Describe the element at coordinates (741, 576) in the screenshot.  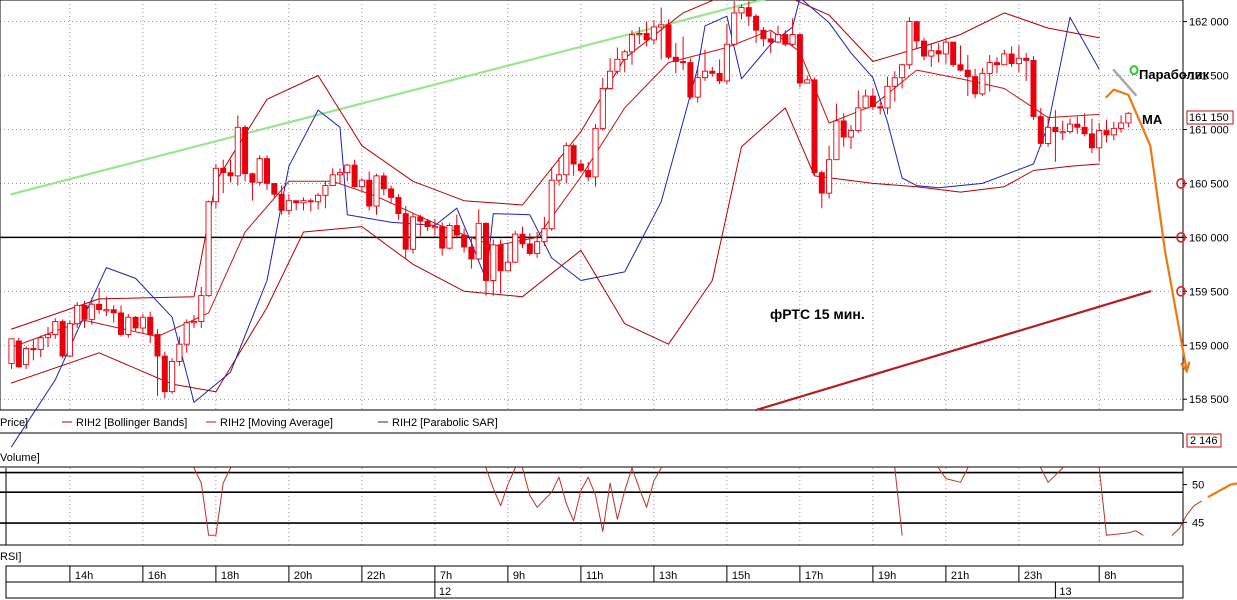
I see `time-hour-label-9: 15h` at that location.